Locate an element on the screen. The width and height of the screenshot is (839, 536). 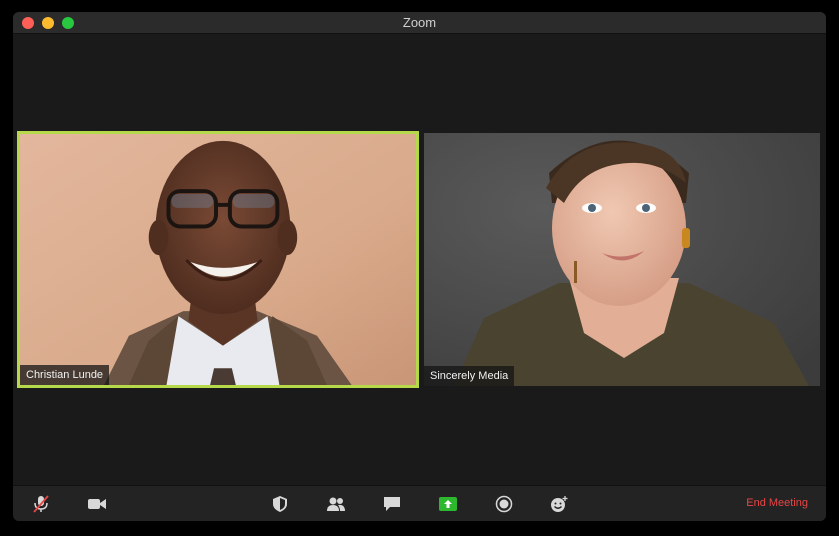
maximize-window-button is located at coordinates (68, 23).